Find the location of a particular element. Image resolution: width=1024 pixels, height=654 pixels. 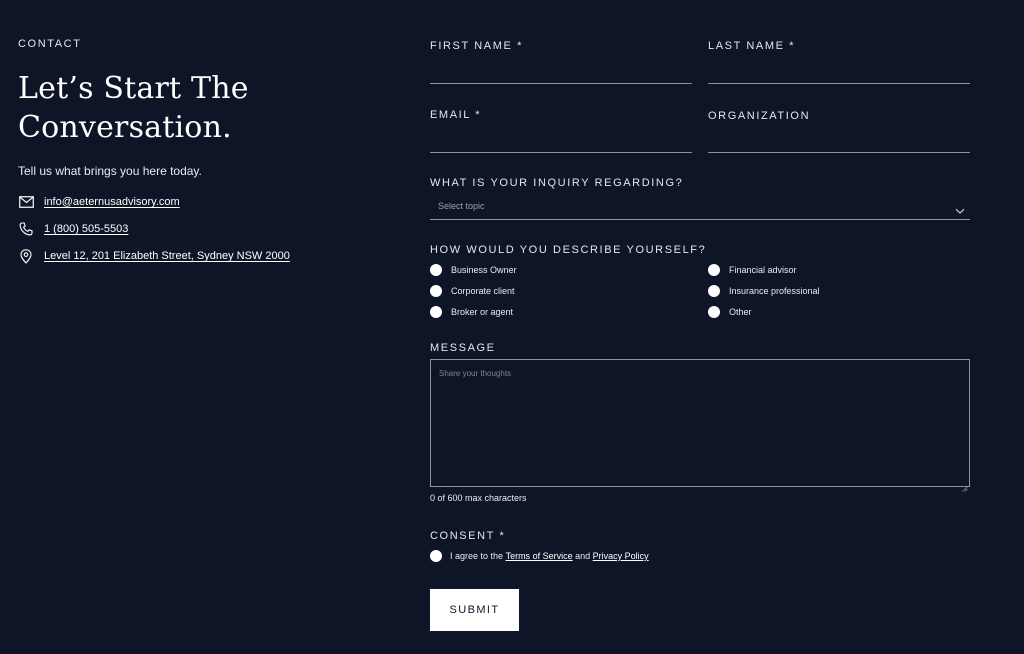

first-name-label: FIRST NAME * is located at coordinates (476, 46).